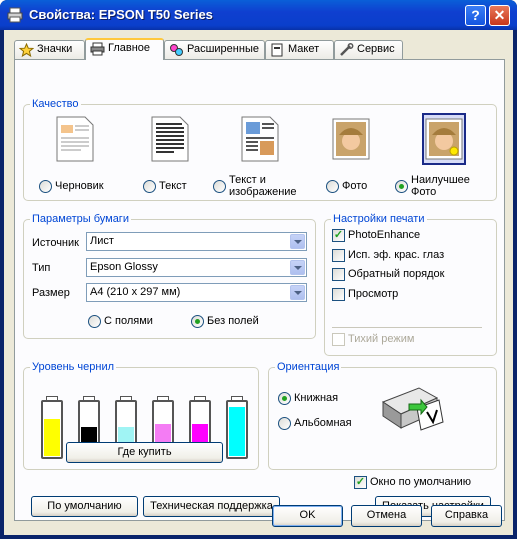 This screenshot has height=539, width=517. What do you see at coordinates (440, 186) in the screenshot?
I see `quality-best-photo-label: Наилучшее Фото` at bounding box center [440, 186].